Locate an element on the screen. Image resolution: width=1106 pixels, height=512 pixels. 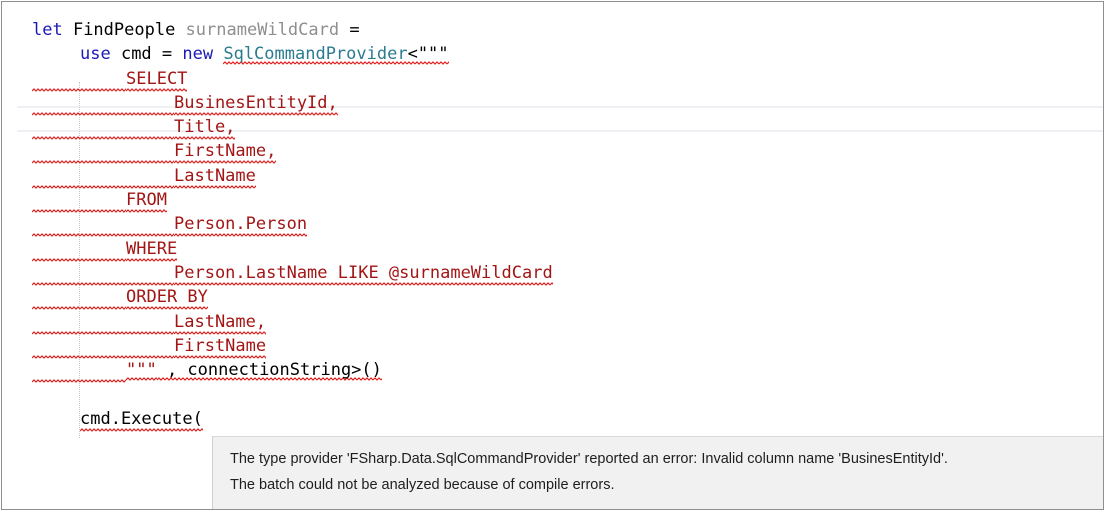
sql-line-table: Person.Person is located at coordinates (552, 225).